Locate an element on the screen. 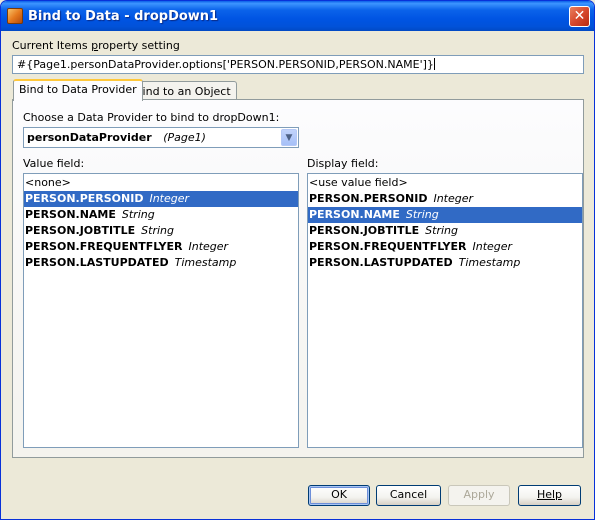  help-button: Help is located at coordinates (549, 495).